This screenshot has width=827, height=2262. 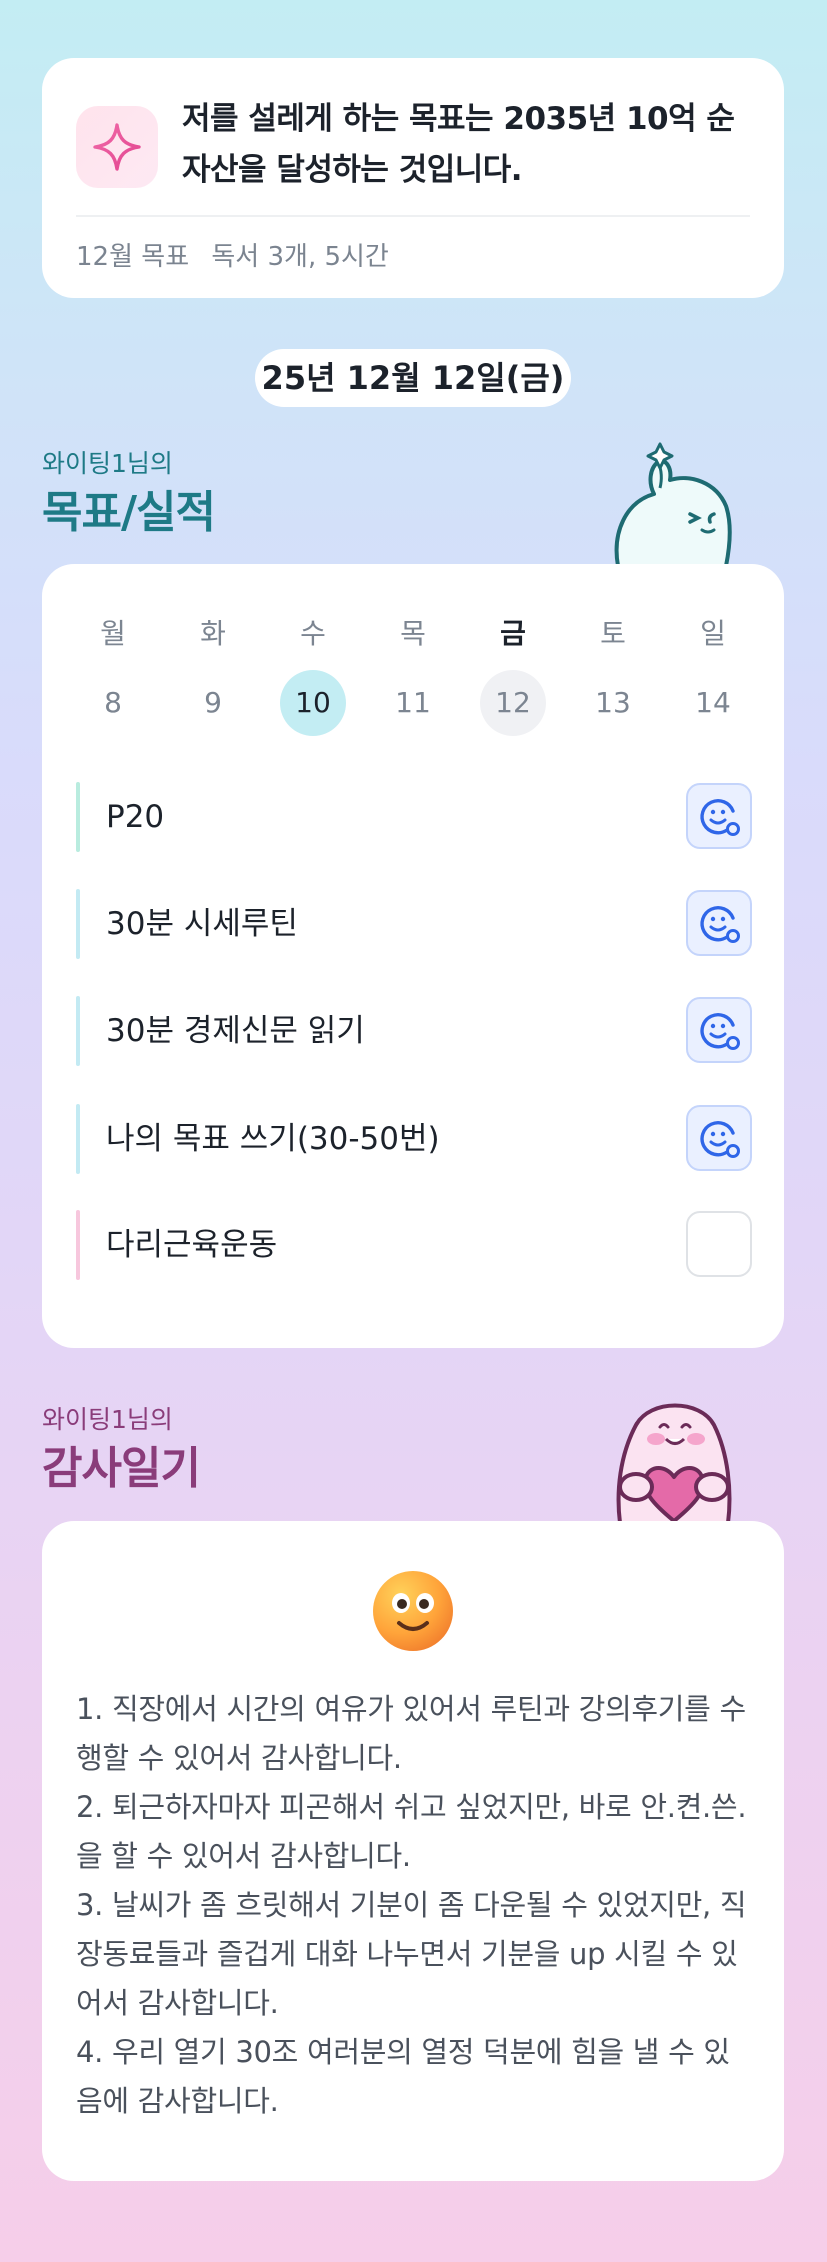 I want to click on diary-section-subtitle: 와이팅1님의, so click(x=107, y=1419).